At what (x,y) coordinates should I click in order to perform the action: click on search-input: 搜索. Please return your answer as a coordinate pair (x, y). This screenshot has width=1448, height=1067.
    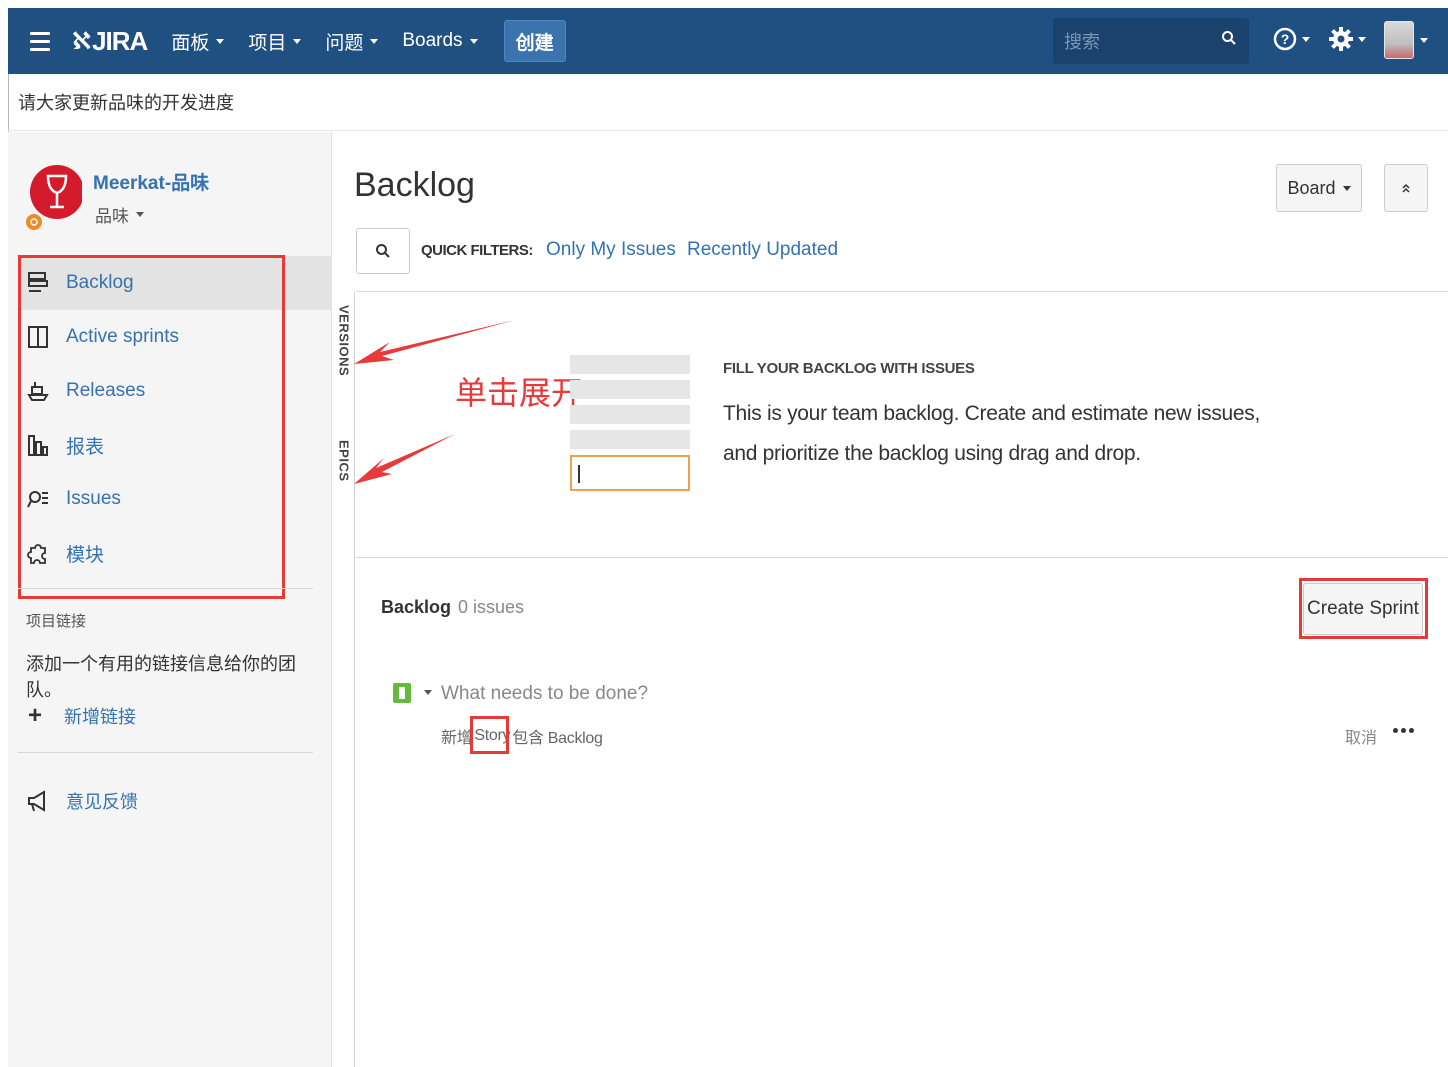
    Looking at the image, I should click on (1151, 41).